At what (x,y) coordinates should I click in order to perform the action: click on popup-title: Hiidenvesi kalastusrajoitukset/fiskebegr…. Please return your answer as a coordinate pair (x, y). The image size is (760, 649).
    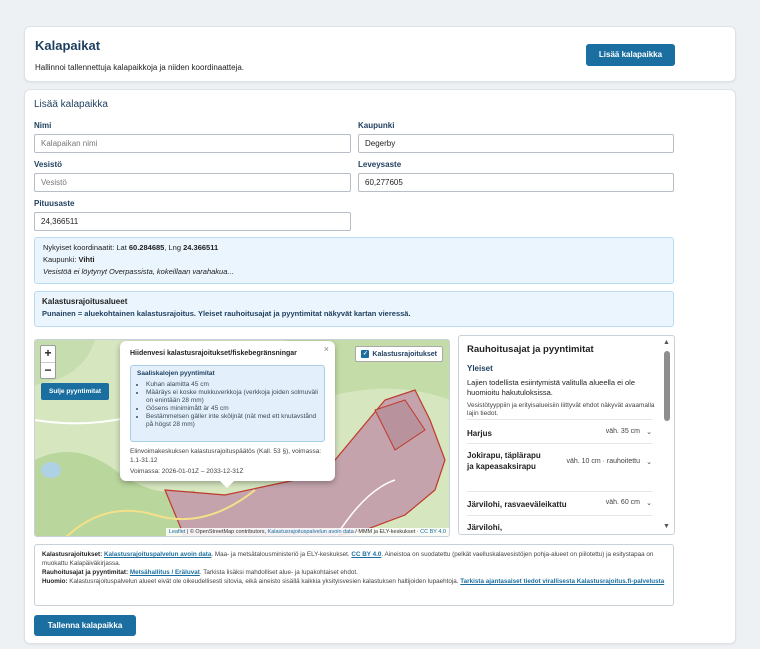
    Looking at the image, I should click on (213, 353).